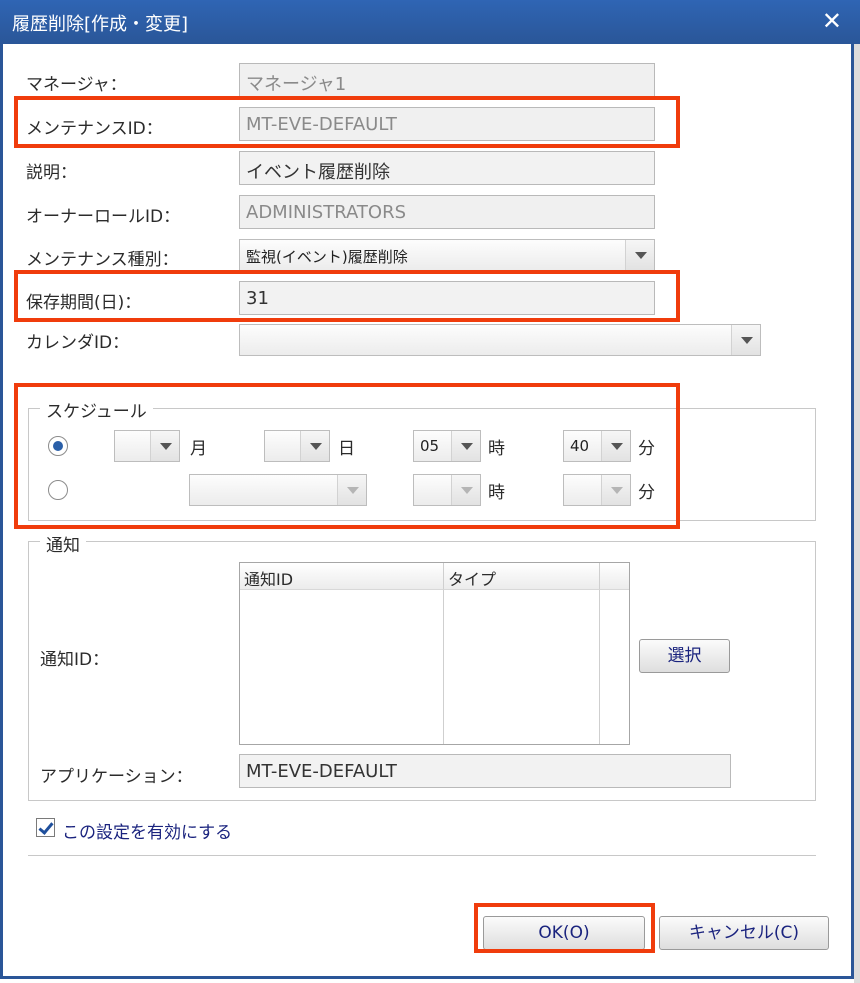 This screenshot has height=983, width=860. I want to click on calendar-label: カレンダID：, so click(78, 343).